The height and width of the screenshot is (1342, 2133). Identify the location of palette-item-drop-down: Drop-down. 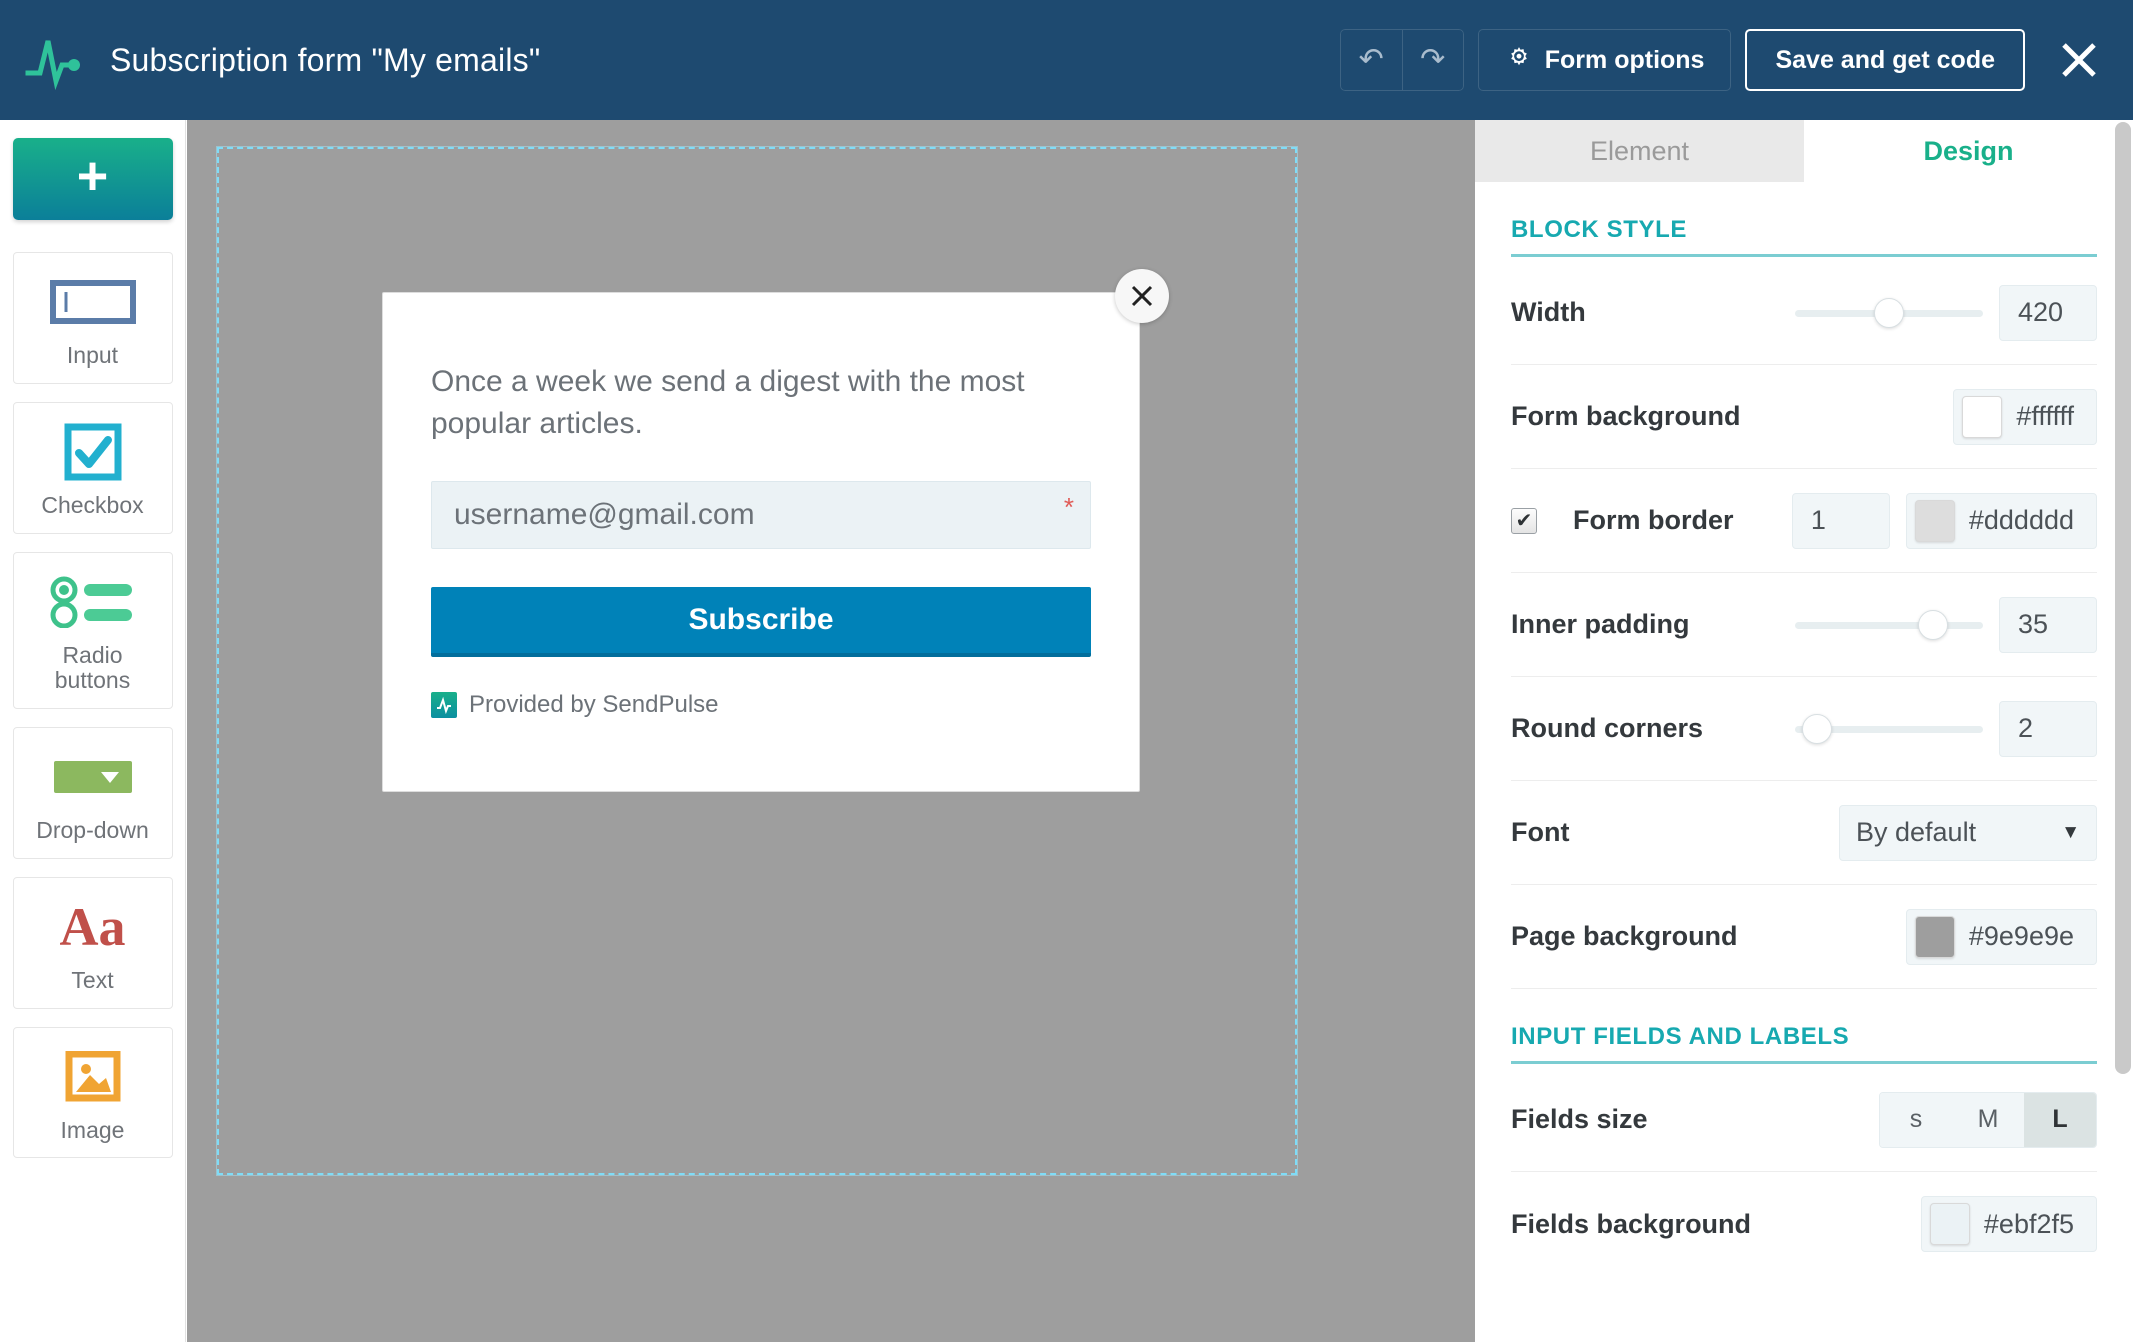
(92, 793).